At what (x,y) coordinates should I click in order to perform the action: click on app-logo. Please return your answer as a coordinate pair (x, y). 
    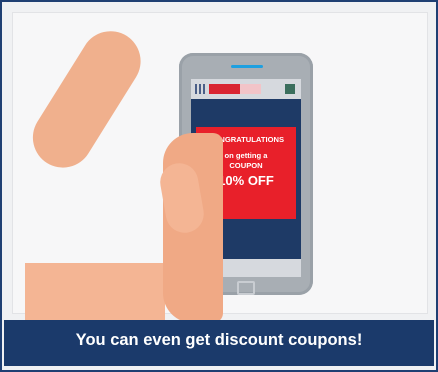
    Looking at the image, I should click on (235, 89).